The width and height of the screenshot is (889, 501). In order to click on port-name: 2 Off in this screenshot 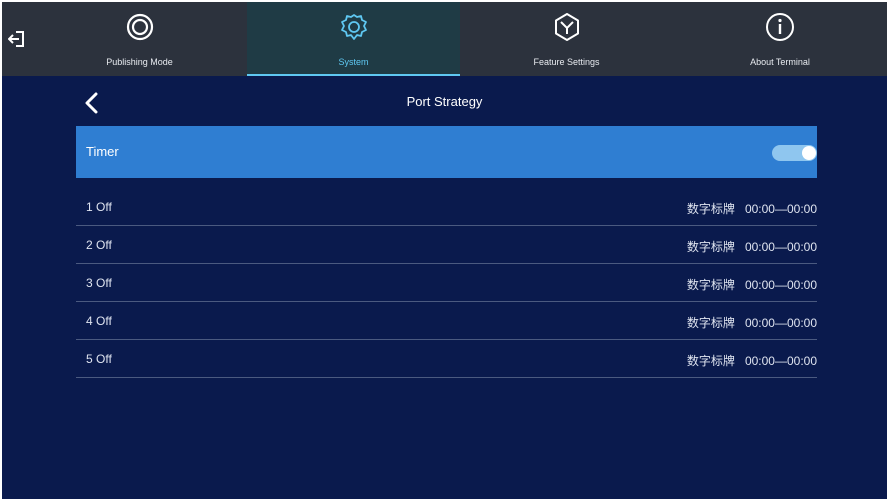, I will do `click(99, 245)`.